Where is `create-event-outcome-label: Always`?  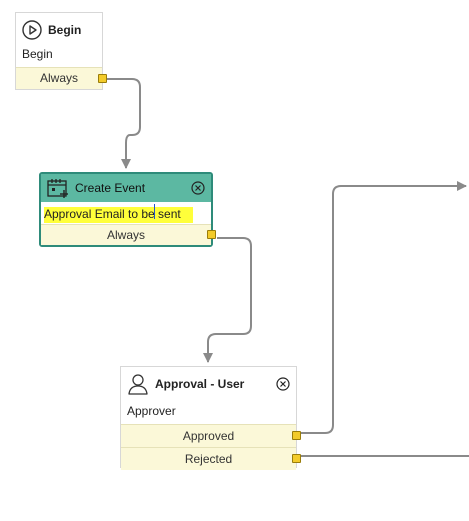 create-event-outcome-label: Always is located at coordinates (125, 235).